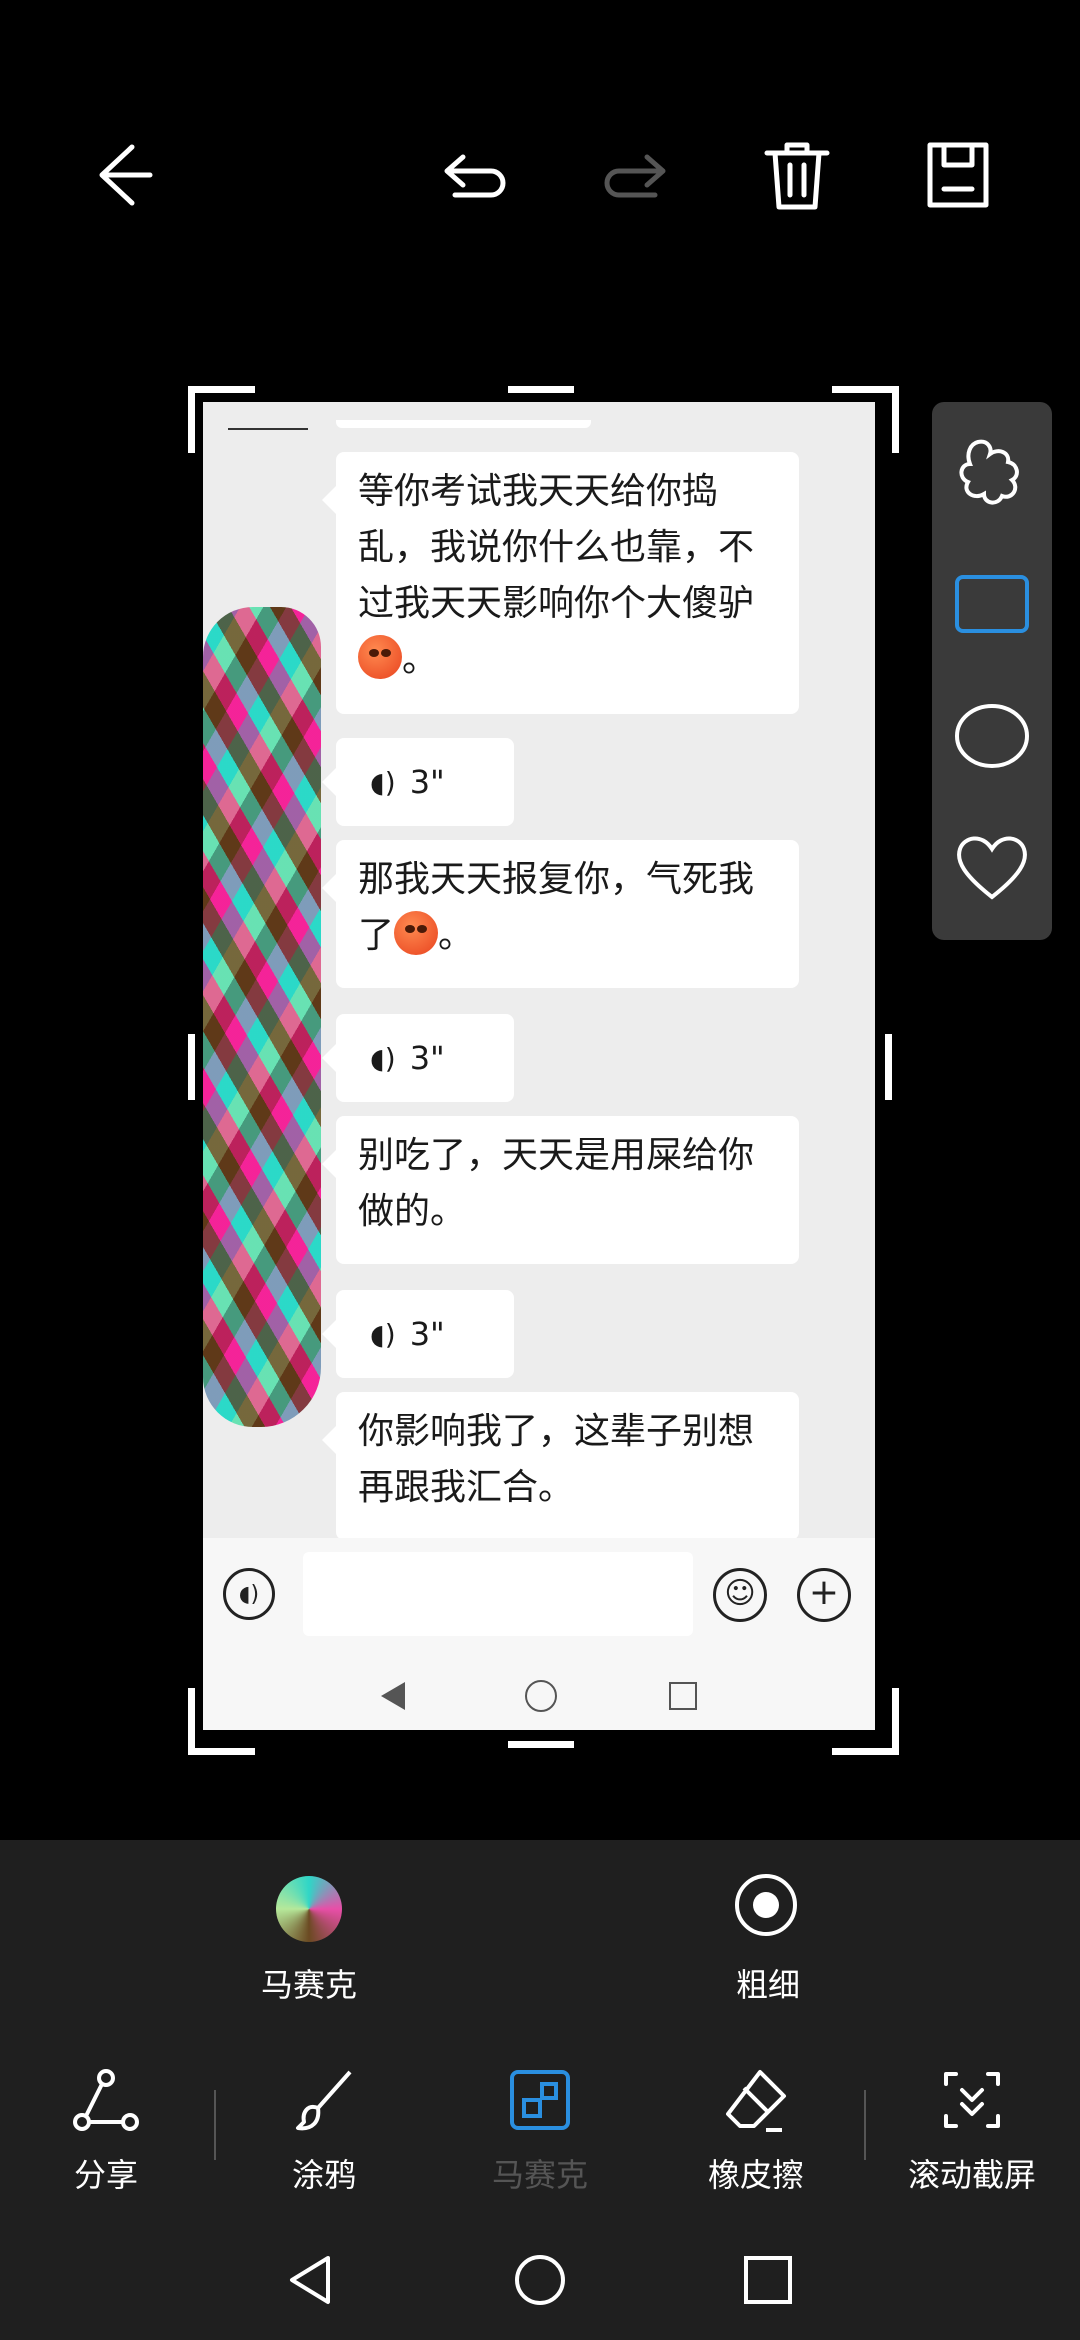 Image resolution: width=1080 pixels, height=2340 pixels. I want to click on redo-icon, so click(635, 176).